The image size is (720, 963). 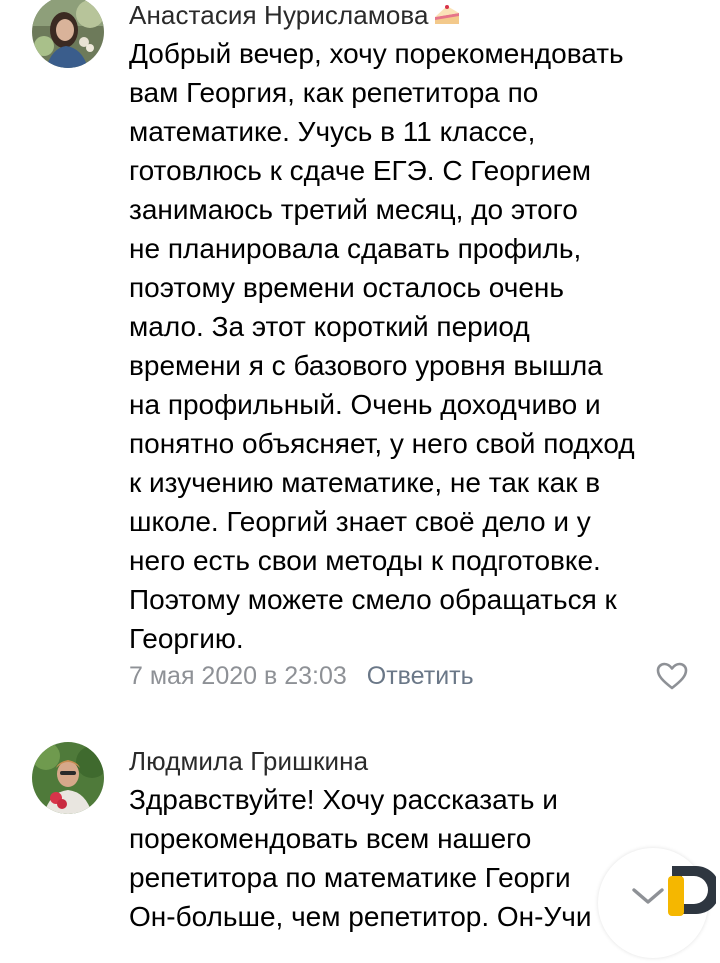 I want to click on comment-author: Людмила Гришкина, so click(x=248, y=761).